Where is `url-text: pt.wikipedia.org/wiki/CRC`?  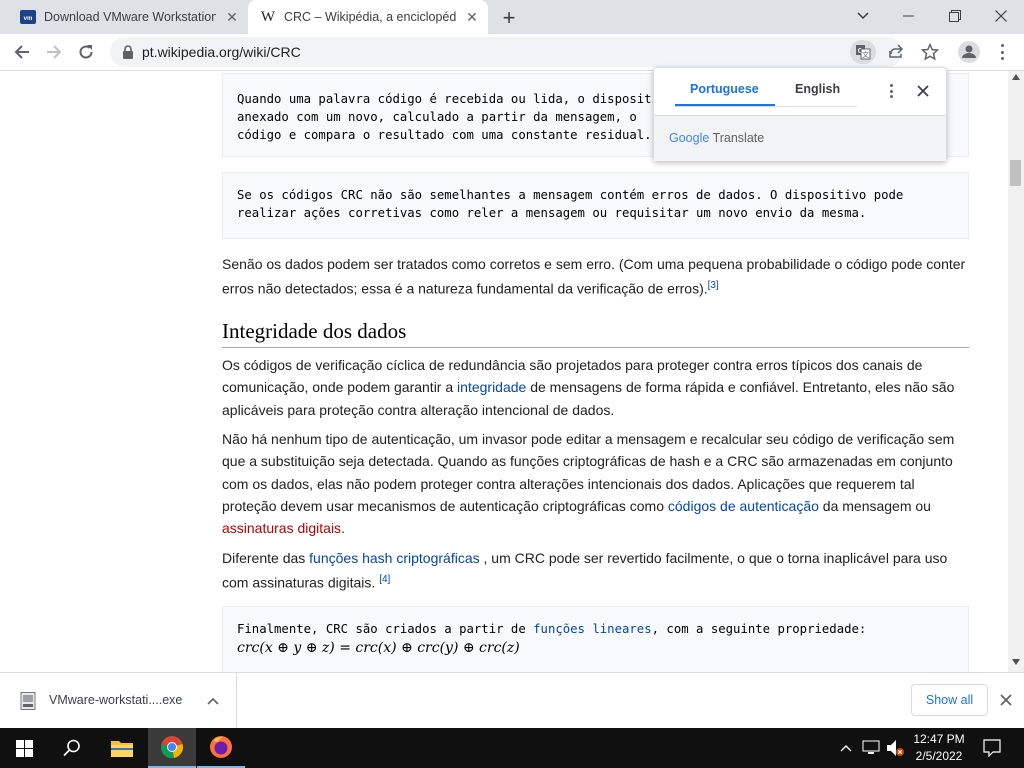 url-text: pt.wikipedia.org/wiki/CRC is located at coordinates (221, 52).